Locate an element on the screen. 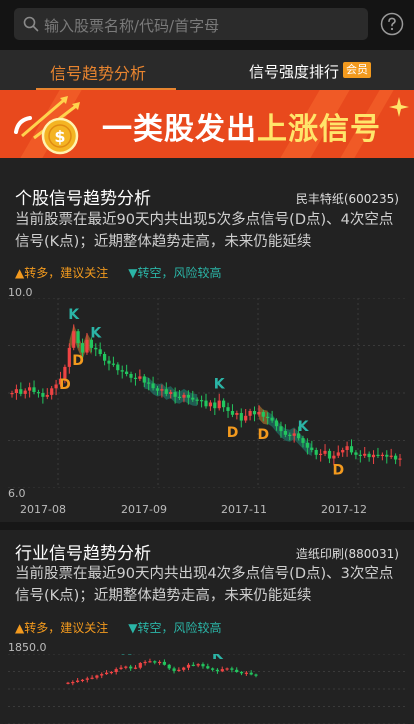 The width and height of the screenshot is (414, 724). tab-signal-ranking: 信号强度排行 is located at coordinates (294, 71).